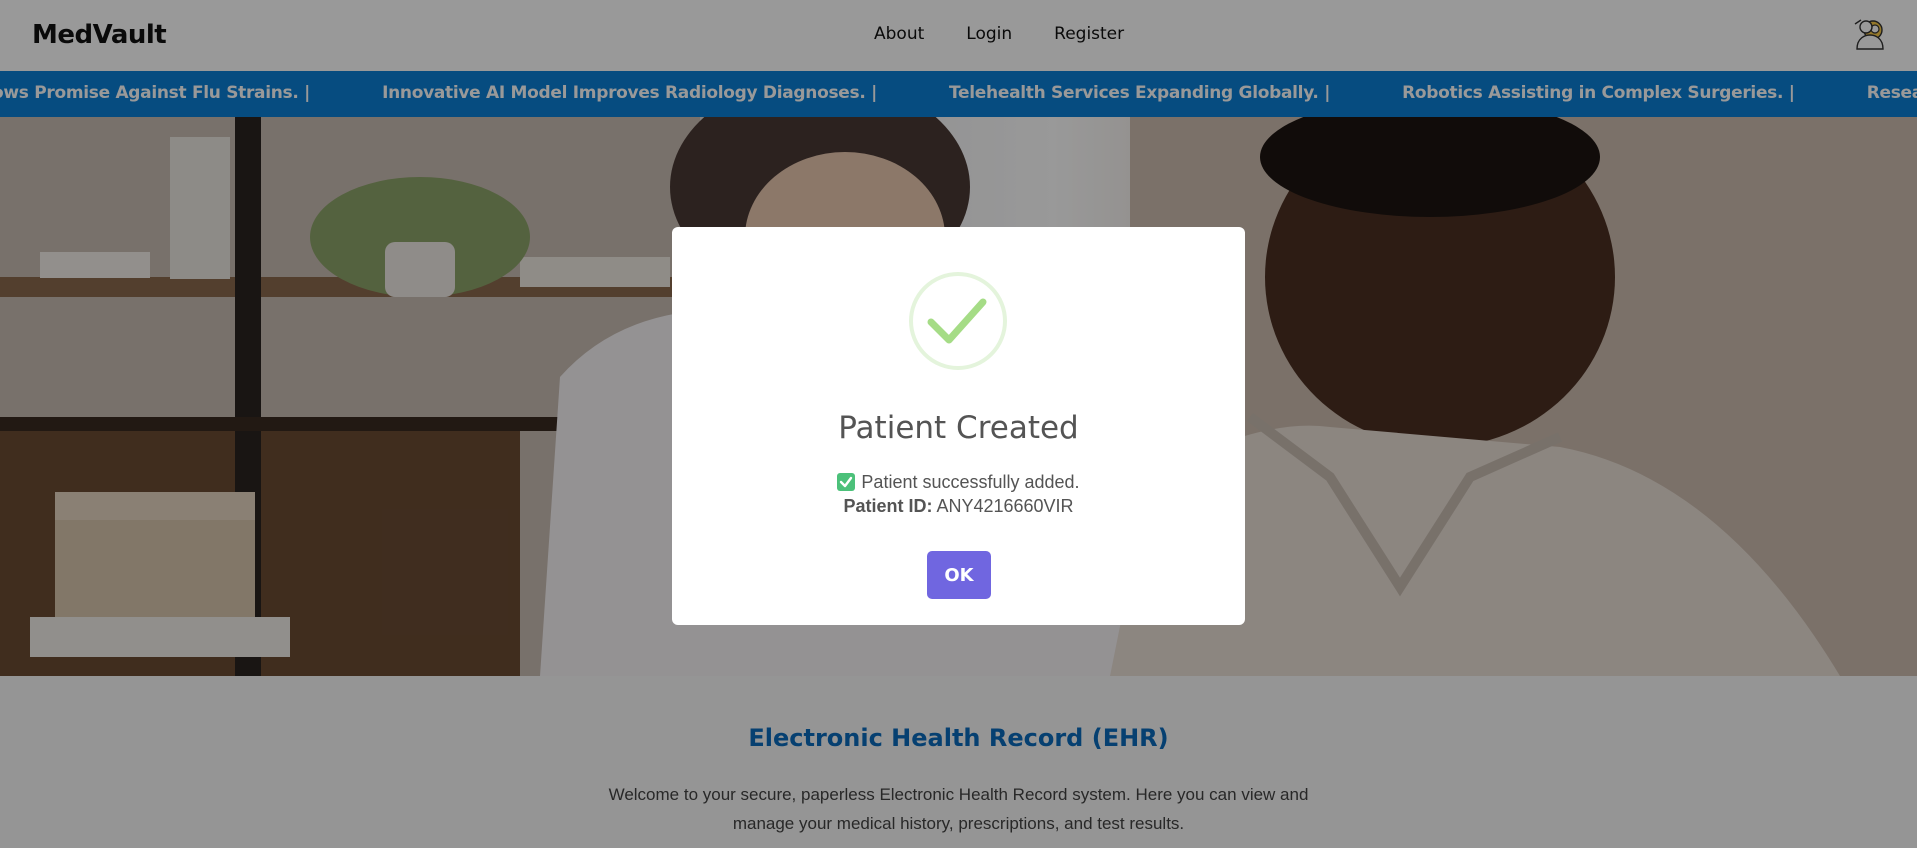 This screenshot has height=848, width=1917. I want to click on modal-message: Patient successfully added., so click(958, 482).